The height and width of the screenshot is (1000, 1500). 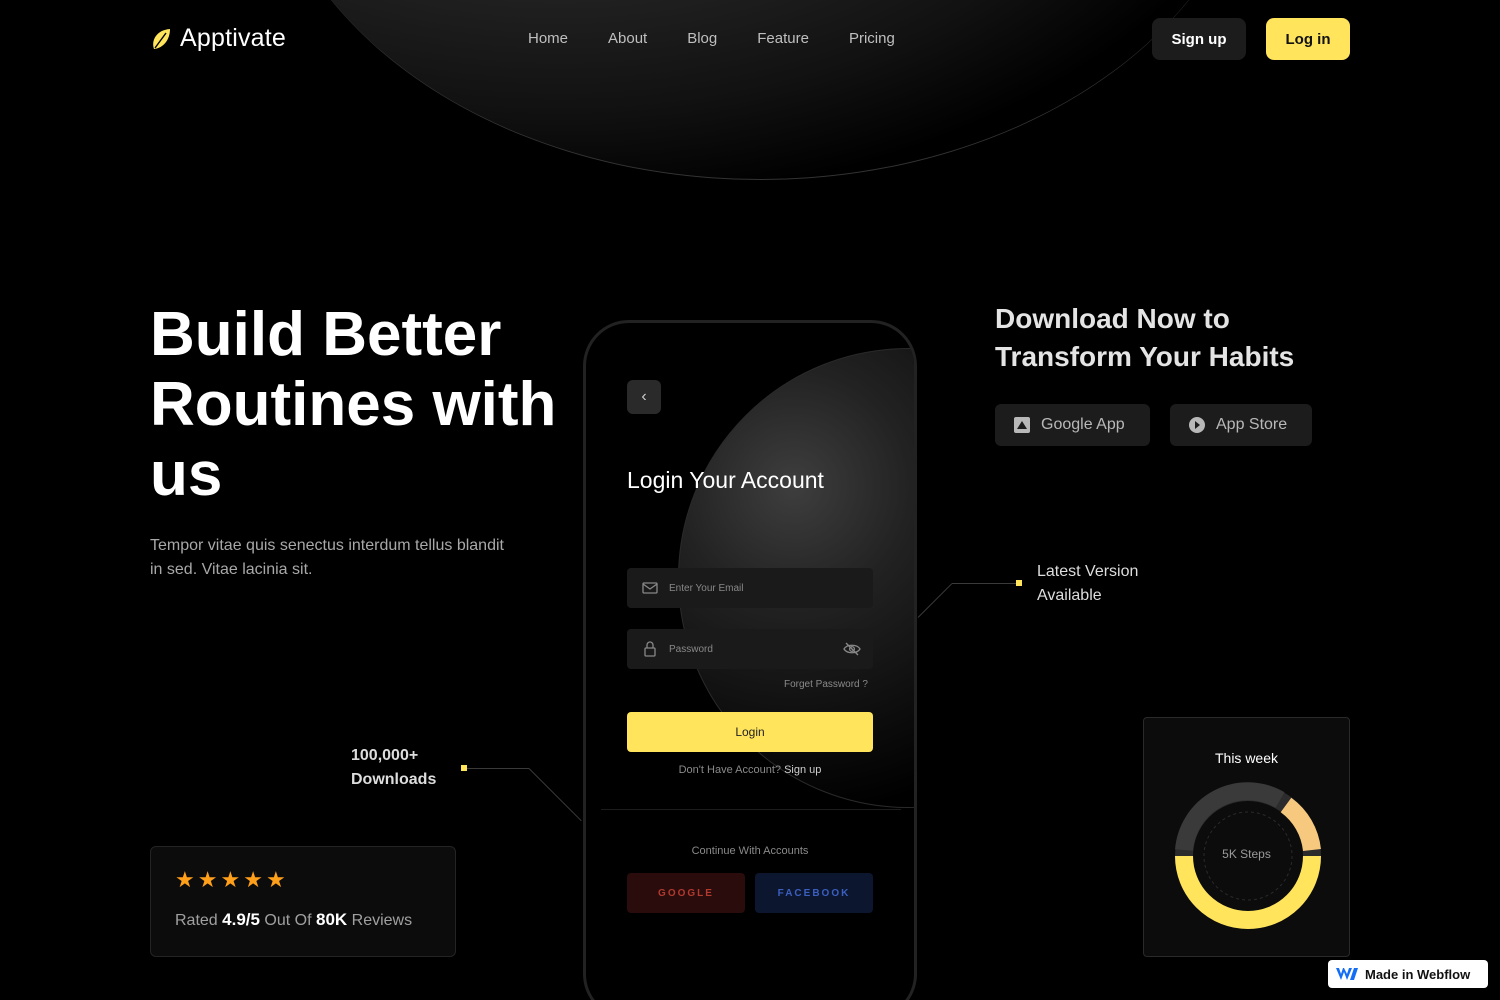 I want to click on downloads-callout-text: 100,000+ Downloads, so click(x=394, y=767).